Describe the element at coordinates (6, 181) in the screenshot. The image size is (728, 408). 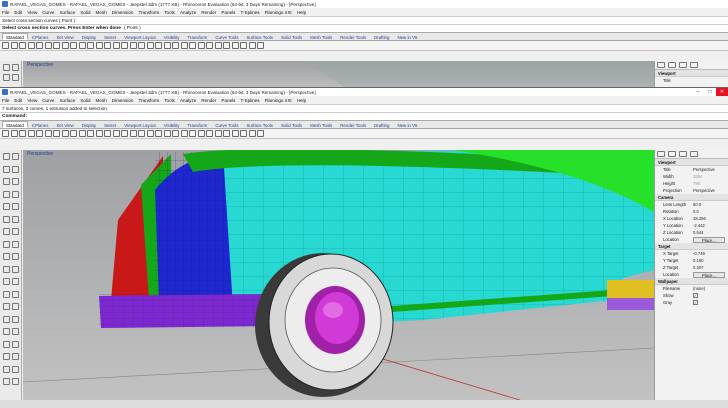
I see `circle-icon` at that location.